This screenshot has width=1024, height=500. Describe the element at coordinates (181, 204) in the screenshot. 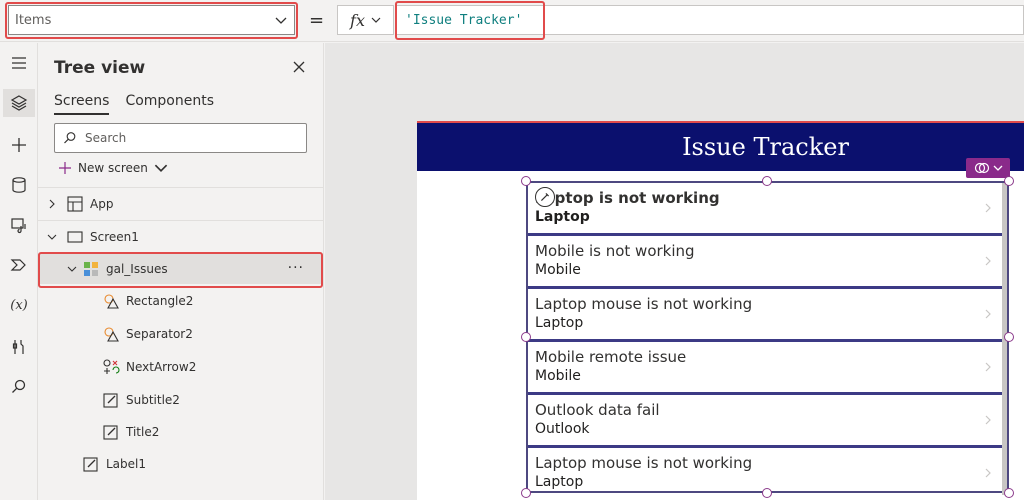

I see `tree-node-app: App` at that location.